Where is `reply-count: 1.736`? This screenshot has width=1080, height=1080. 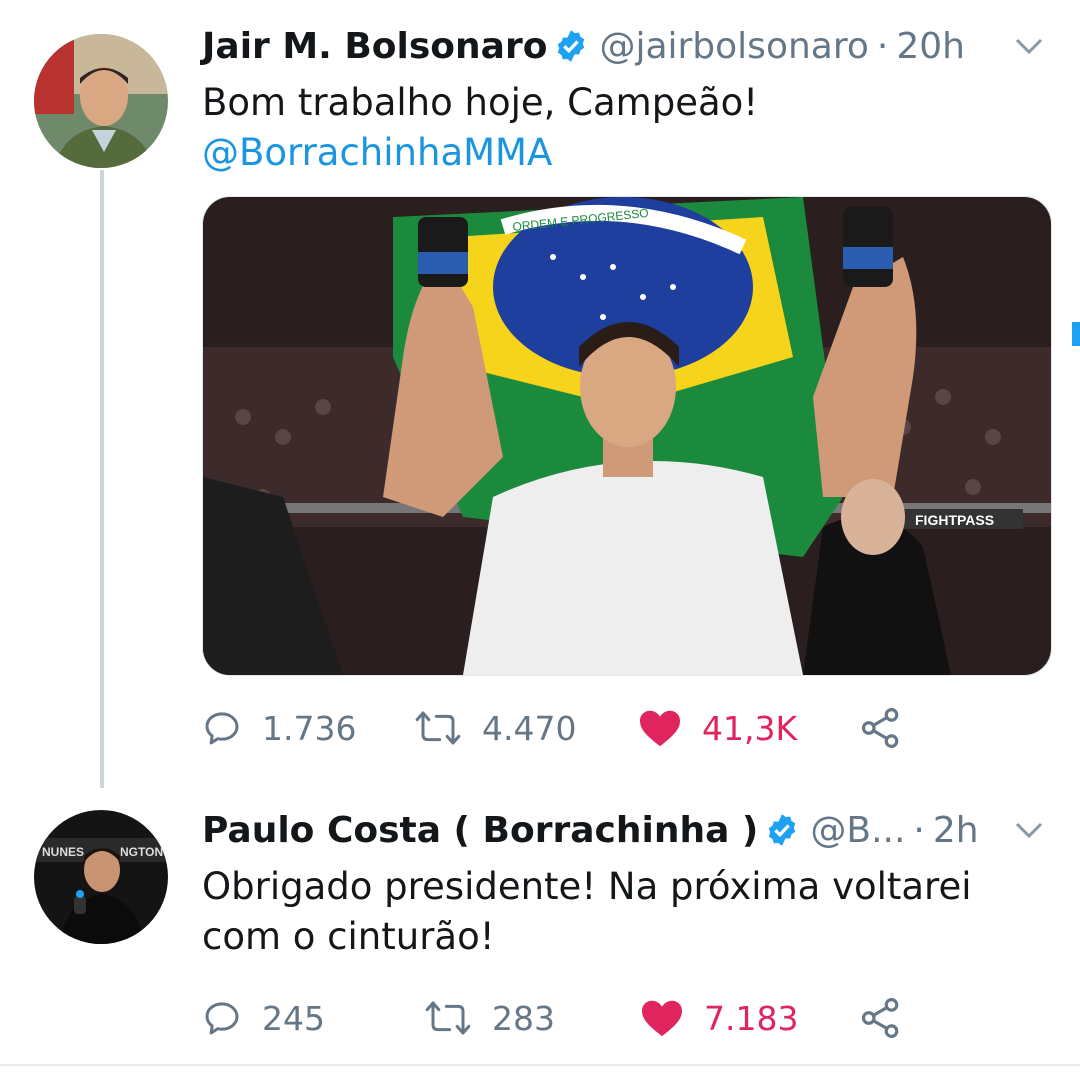
reply-count: 1.736 is located at coordinates (309, 728).